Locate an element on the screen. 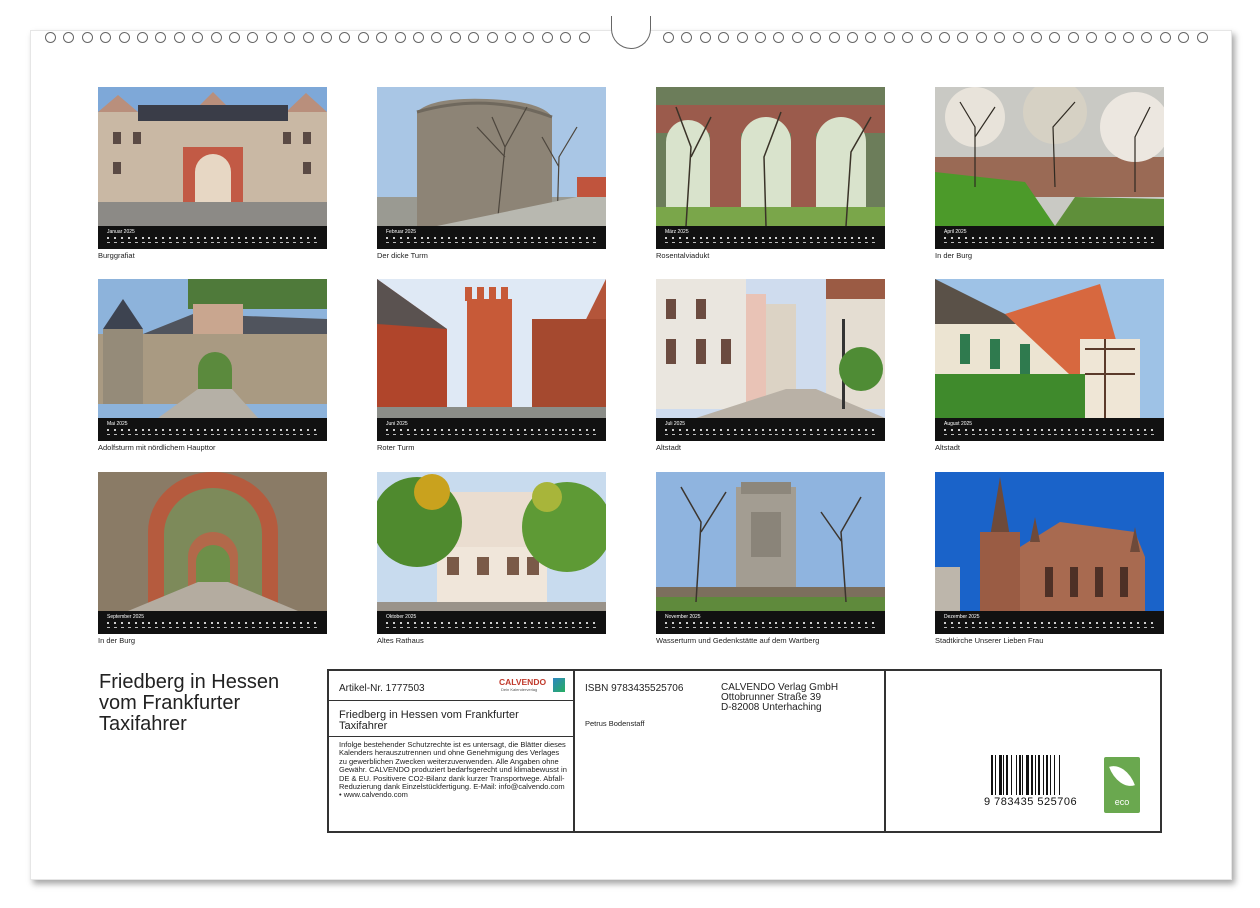  photo-caption: Burggrafiat is located at coordinates (116, 255).